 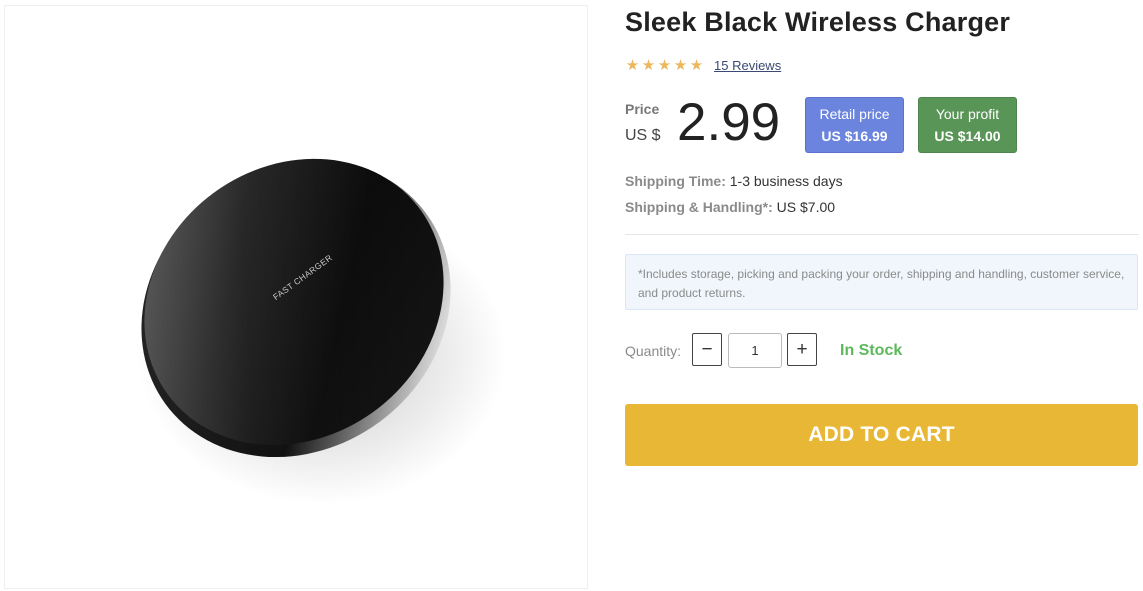 What do you see at coordinates (642, 109) in the screenshot?
I see `price-label: Price` at bounding box center [642, 109].